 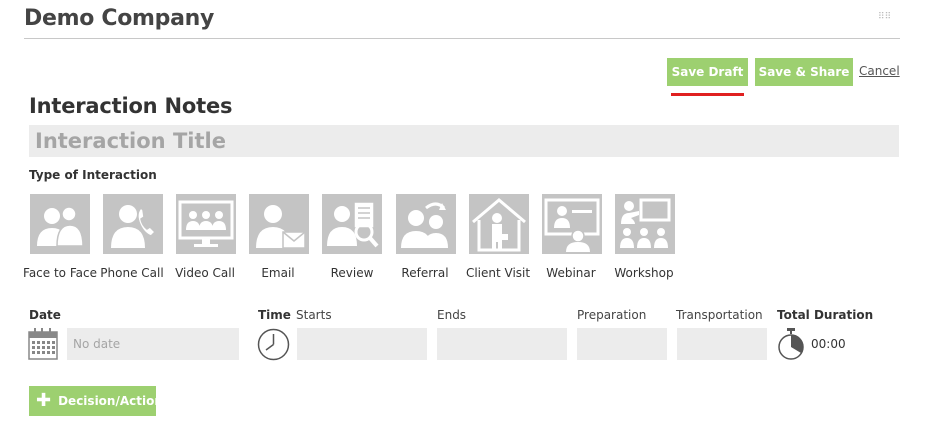 I want to click on total-duration-value: 00:00, so click(x=828, y=344).